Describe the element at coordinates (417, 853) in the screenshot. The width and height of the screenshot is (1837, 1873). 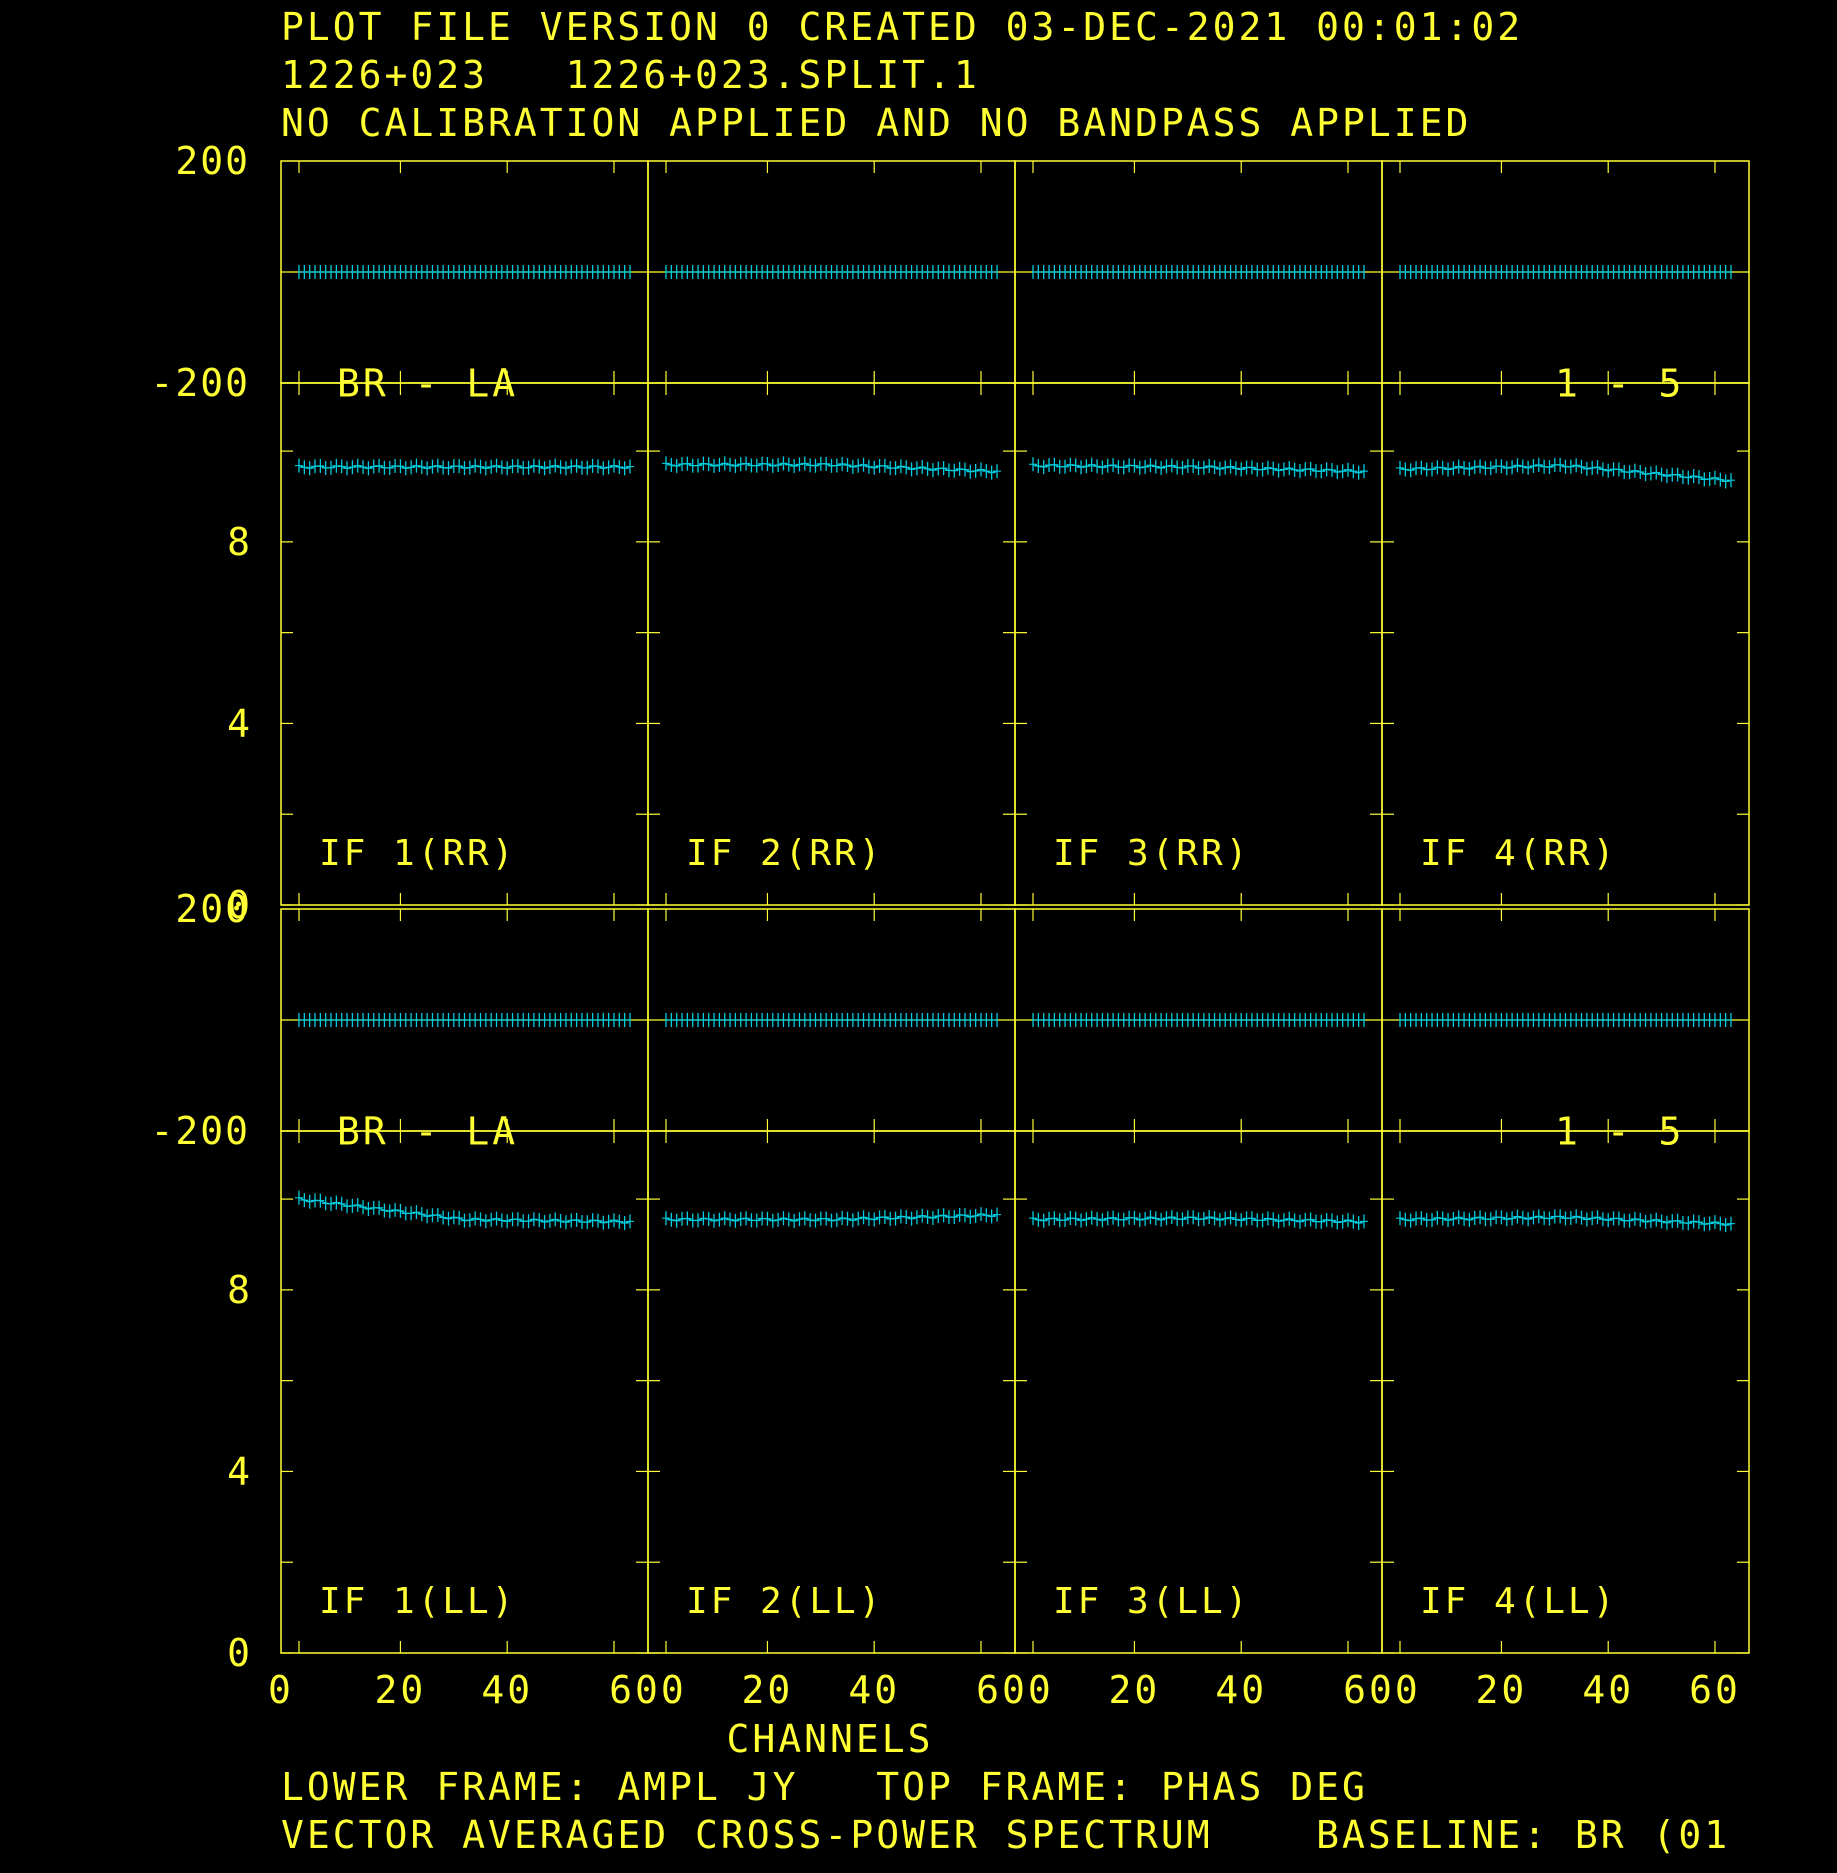
I see `panel-if-label: IF 1(RR)` at that location.